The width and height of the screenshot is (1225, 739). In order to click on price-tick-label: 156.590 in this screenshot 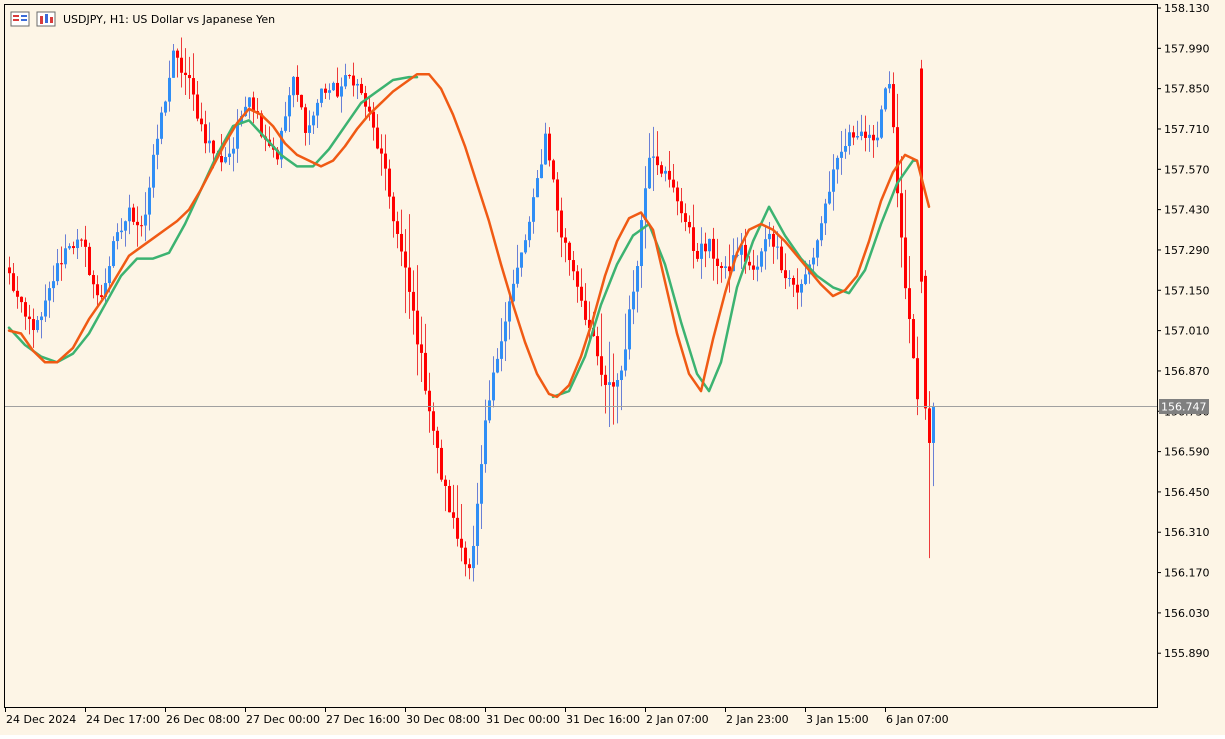, I will do `click(1187, 452)`.